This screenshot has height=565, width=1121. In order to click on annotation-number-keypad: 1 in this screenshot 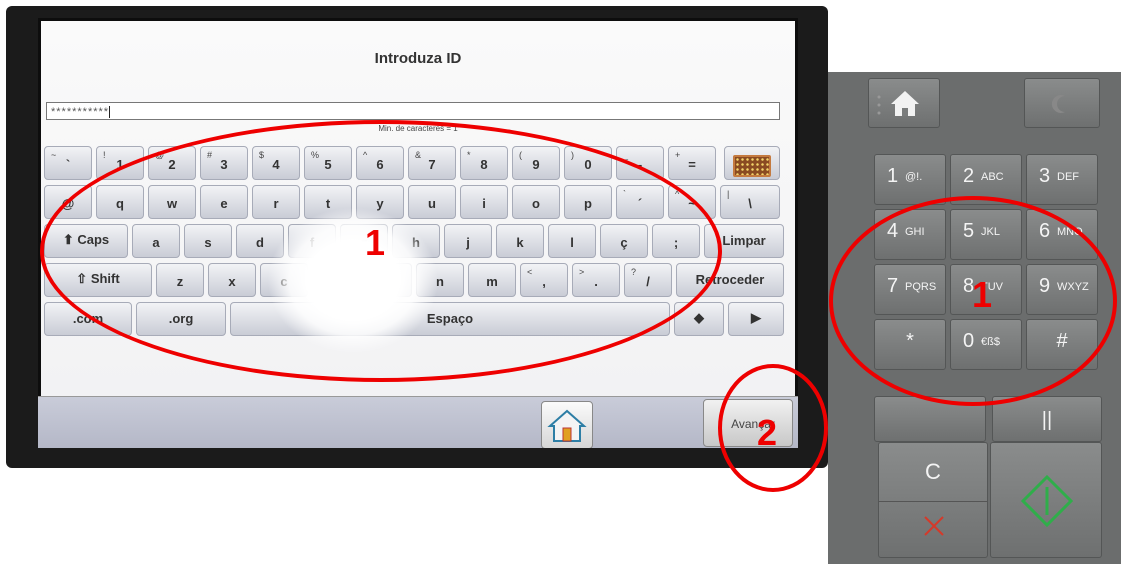, I will do `click(982, 294)`.